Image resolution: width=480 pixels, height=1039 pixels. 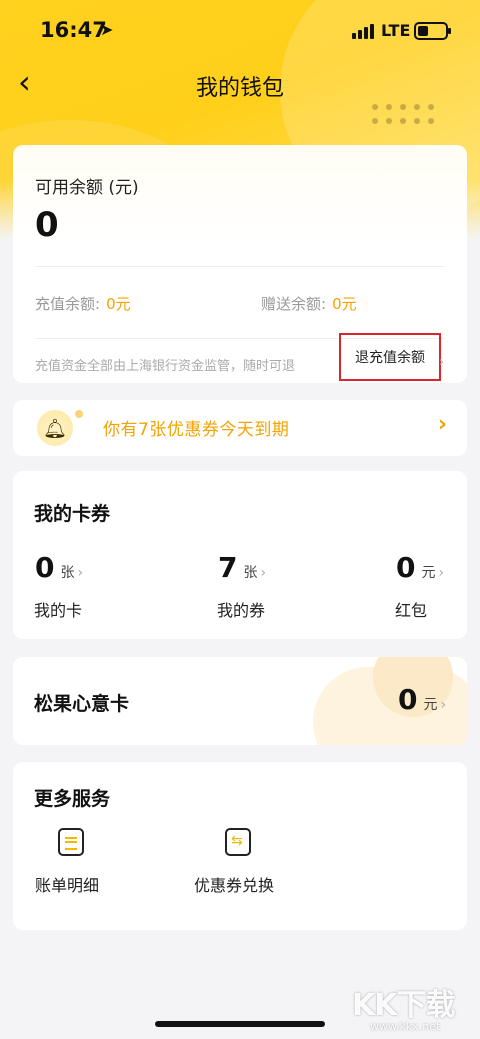 I want to click on gift-balance: 赠送余额: 0元, so click(x=309, y=303).